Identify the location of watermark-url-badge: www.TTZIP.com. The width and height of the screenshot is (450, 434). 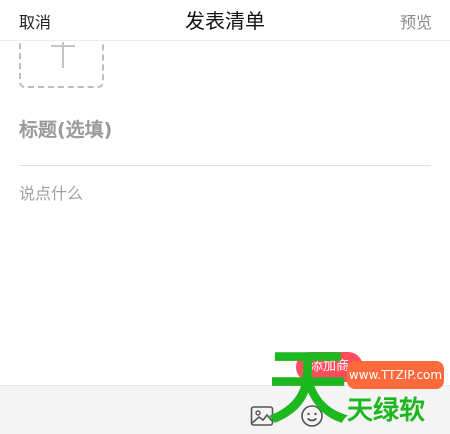
(395, 375).